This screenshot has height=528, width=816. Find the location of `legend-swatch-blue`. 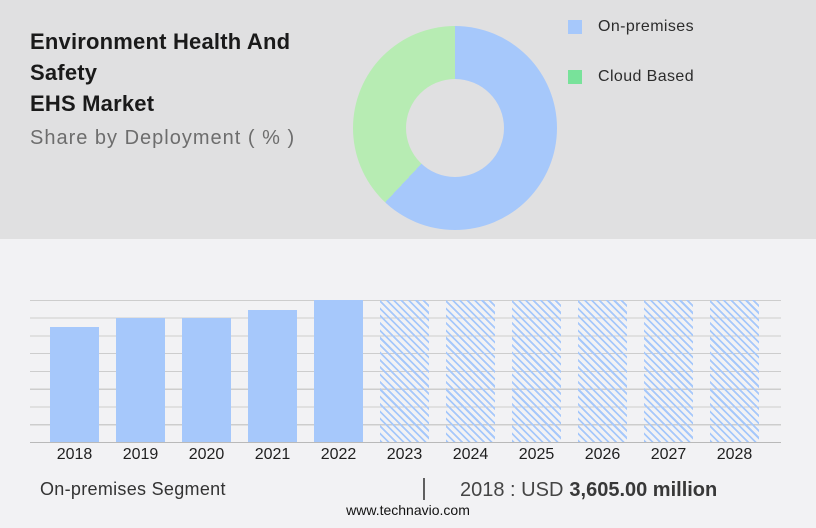

legend-swatch-blue is located at coordinates (575, 27).